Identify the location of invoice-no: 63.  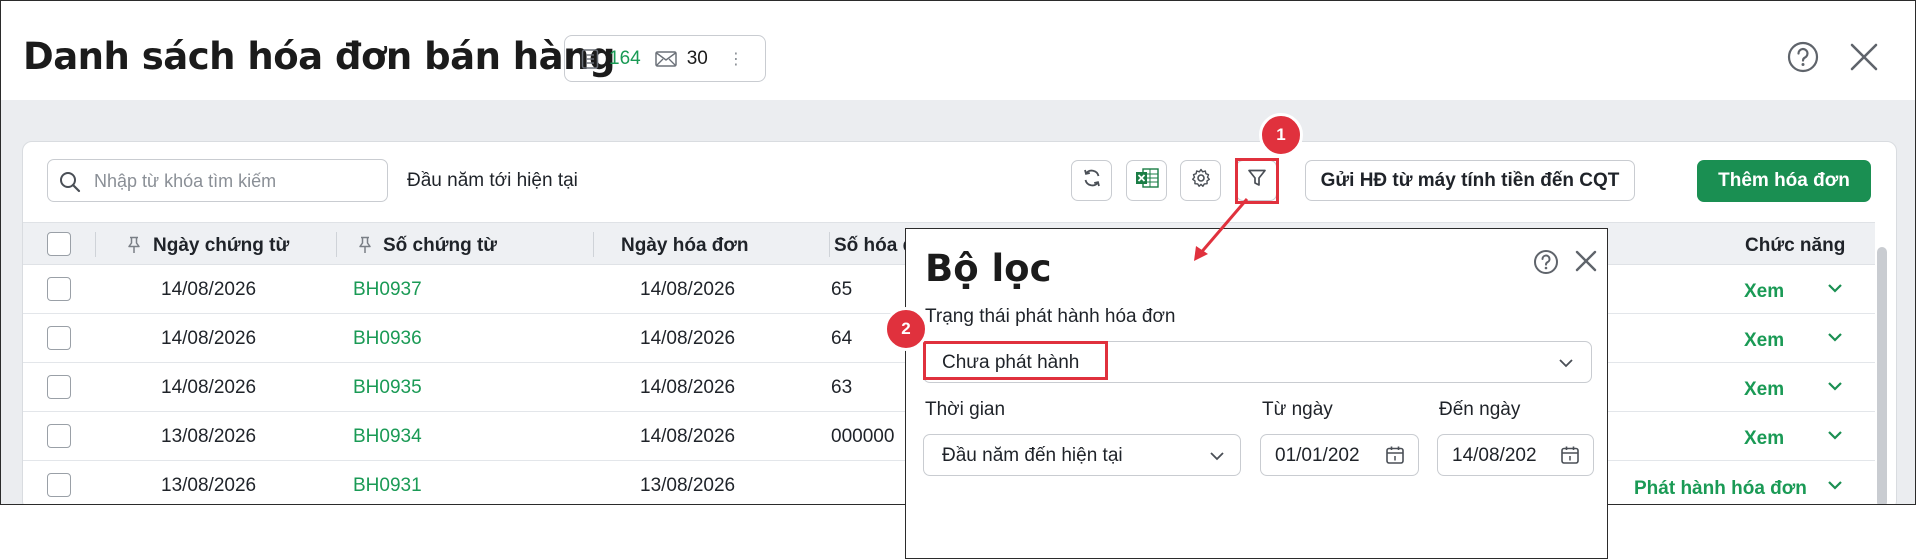
(842, 387).